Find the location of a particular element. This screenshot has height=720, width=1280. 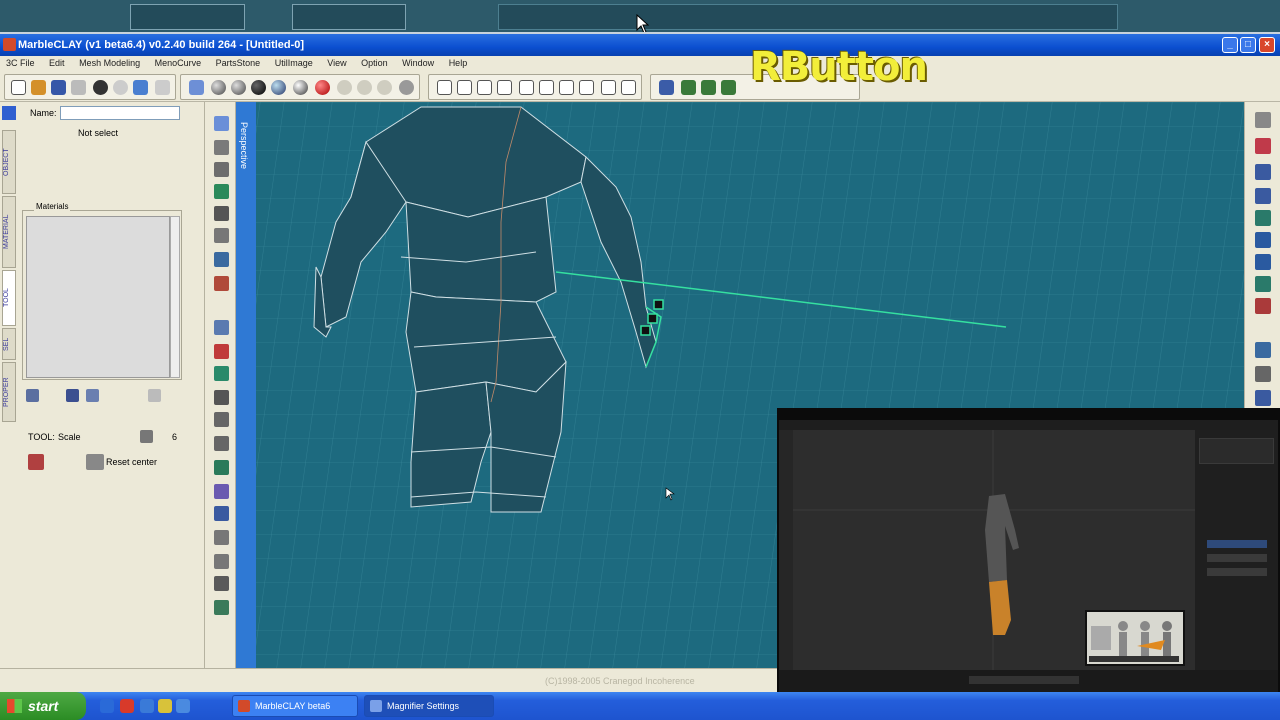

mirror-tool-icon is located at coordinates (221, 491).